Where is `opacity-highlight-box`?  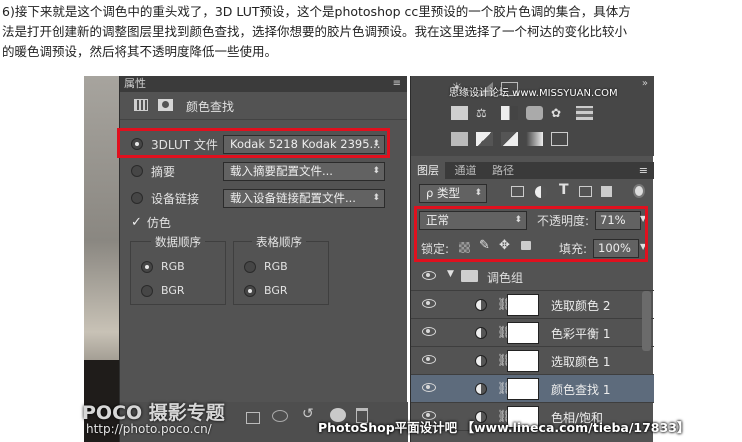 opacity-highlight-box is located at coordinates (531, 234).